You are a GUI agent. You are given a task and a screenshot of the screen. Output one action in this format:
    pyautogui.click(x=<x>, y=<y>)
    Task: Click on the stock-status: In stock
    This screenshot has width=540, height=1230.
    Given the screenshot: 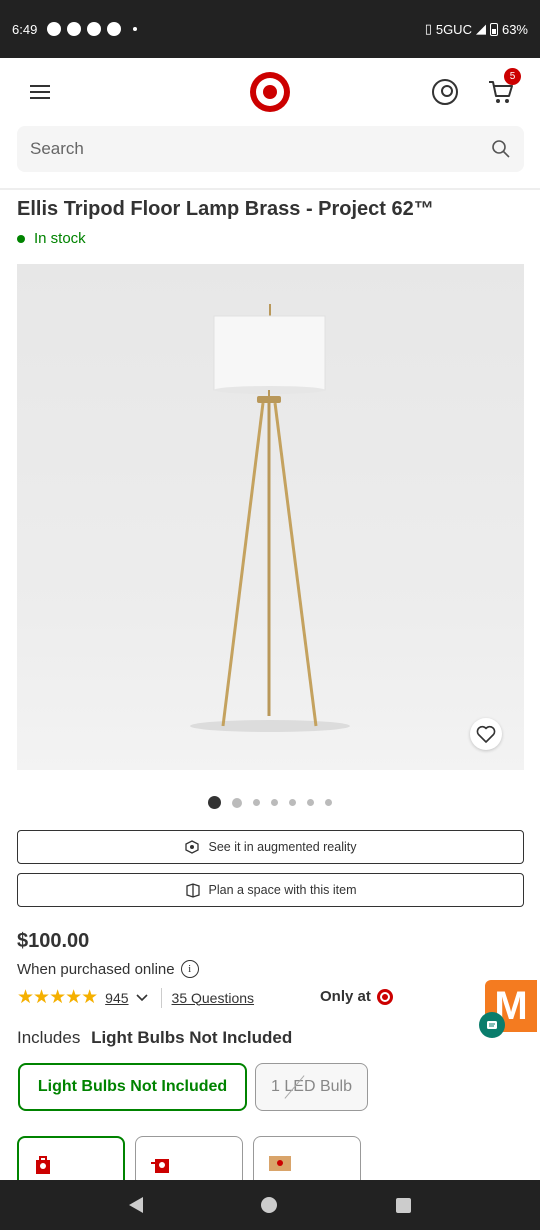 What is the action you would take?
    pyautogui.click(x=51, y=238)
    